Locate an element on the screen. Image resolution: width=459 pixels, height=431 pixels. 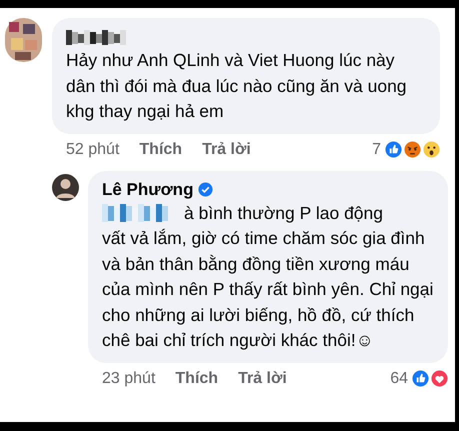
author-name: Lê Phương is located at coordinates (148, 190).